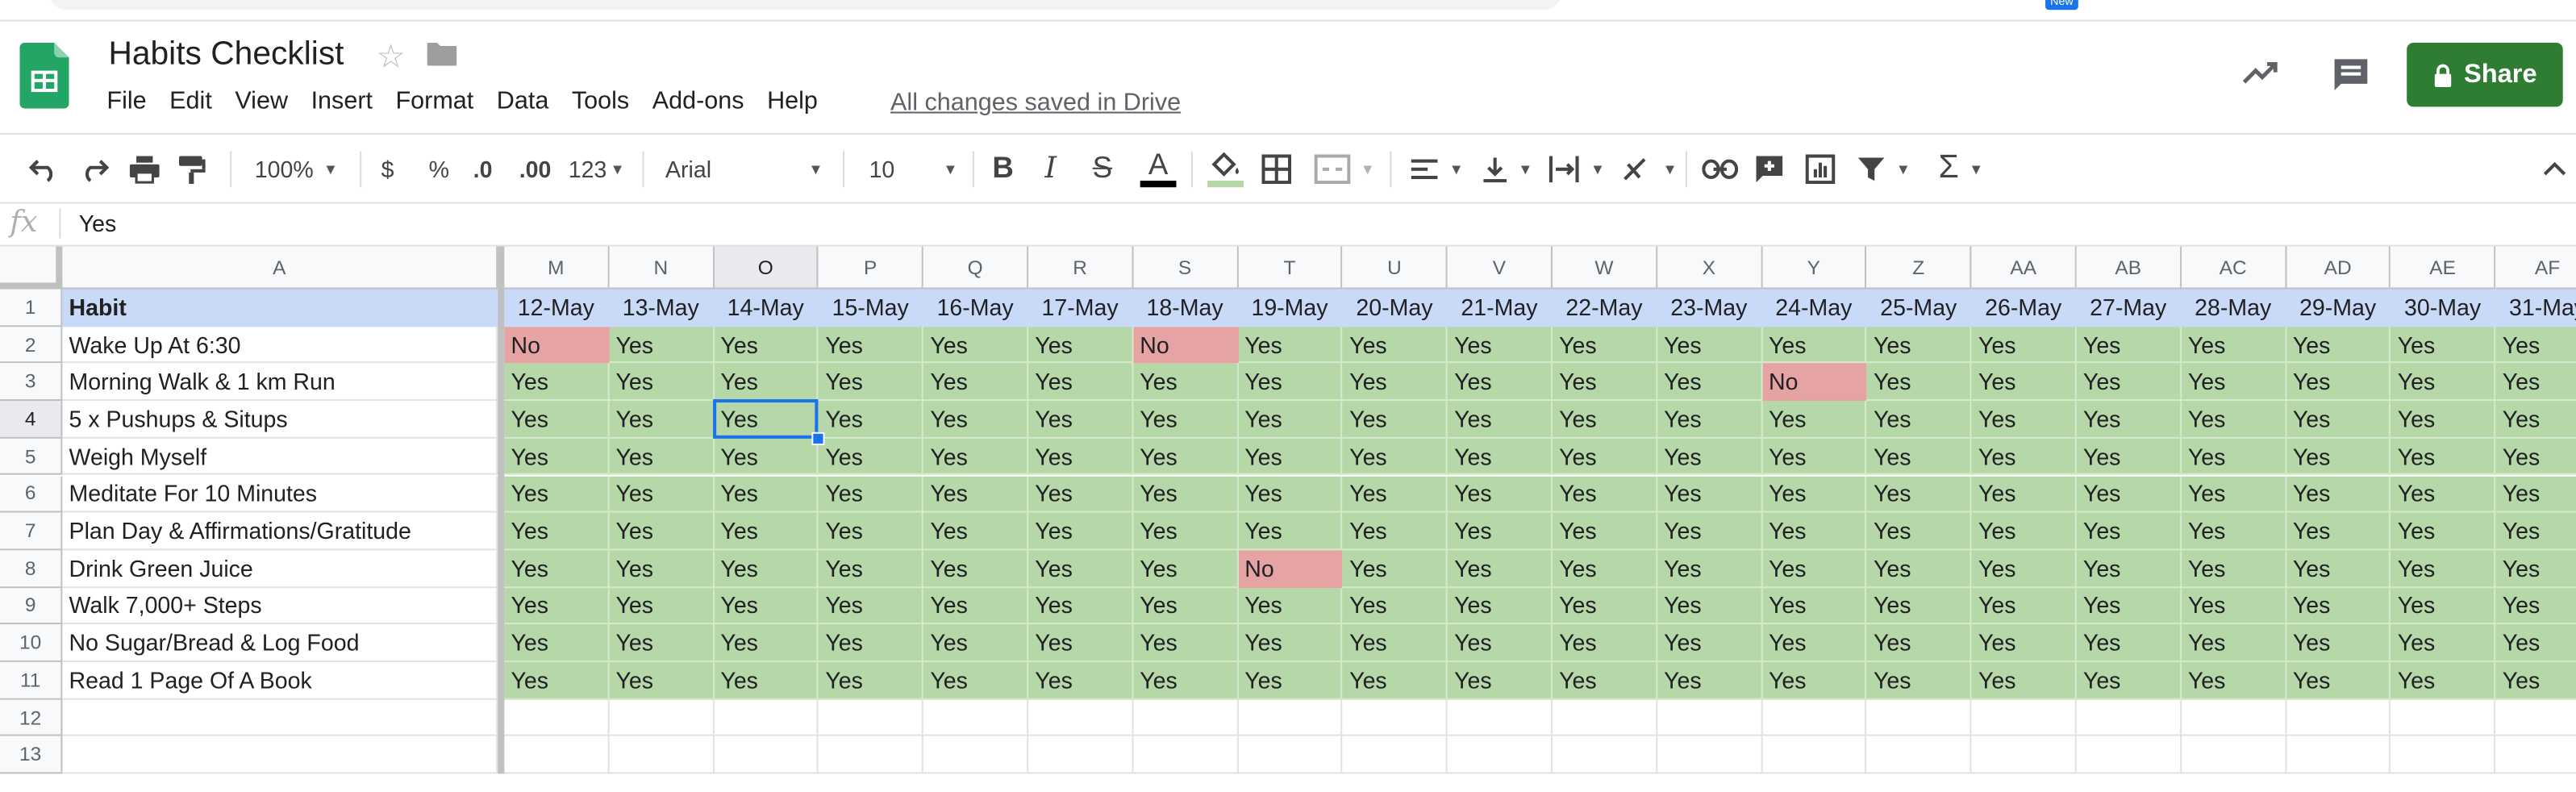 This screenshot has width=2576, height=792. What do you see at coordinates (192, 168) in the screenshot?
I see `paint-format-icon` at bounding box center [192, 168].